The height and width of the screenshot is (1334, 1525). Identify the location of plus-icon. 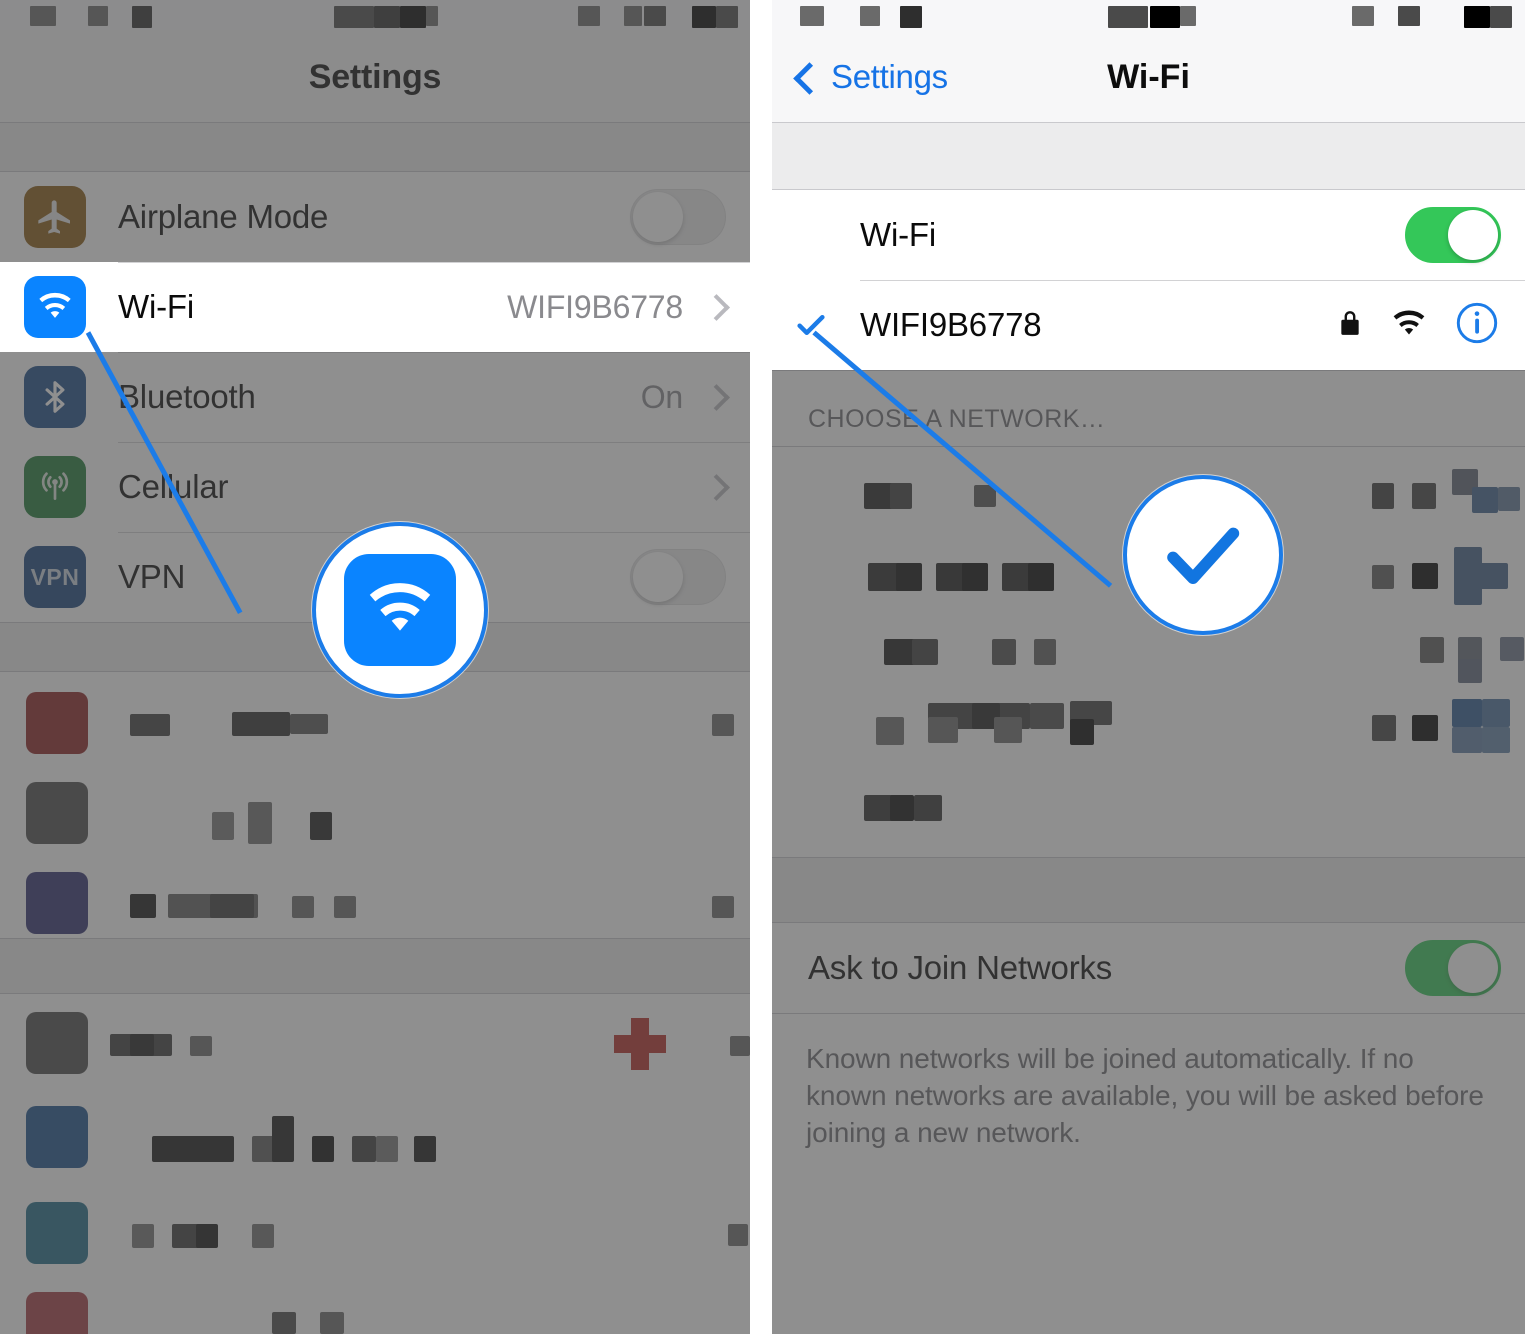
(640, 1044).